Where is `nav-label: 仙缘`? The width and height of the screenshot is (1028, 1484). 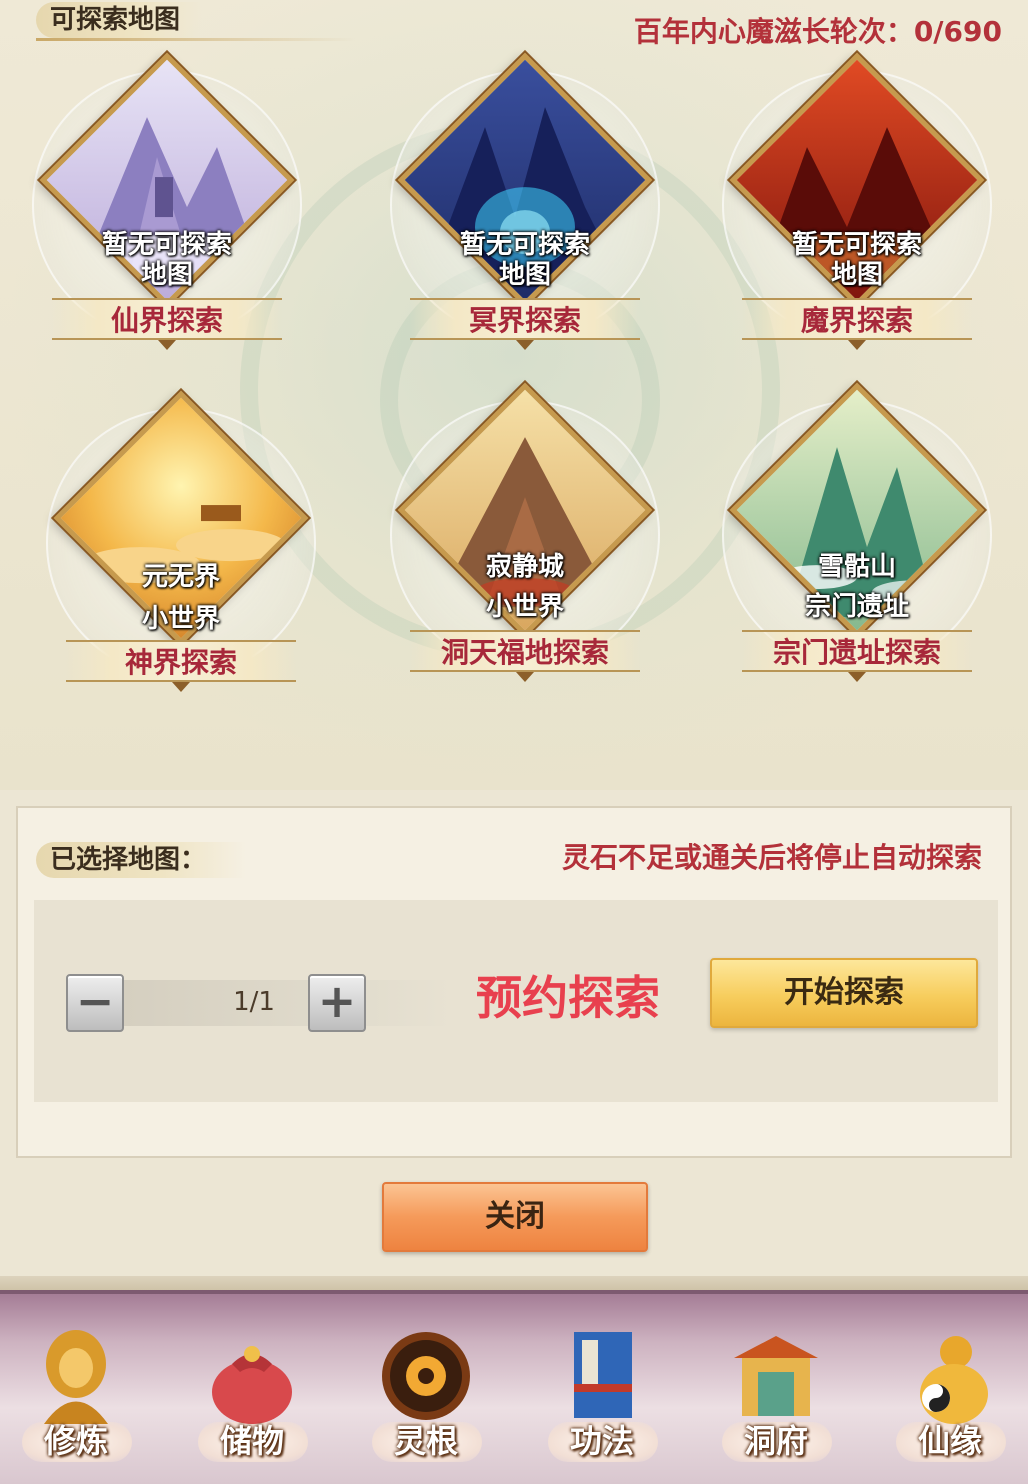
nav-label: 仙缘 is located at coordinates (949, 1441).